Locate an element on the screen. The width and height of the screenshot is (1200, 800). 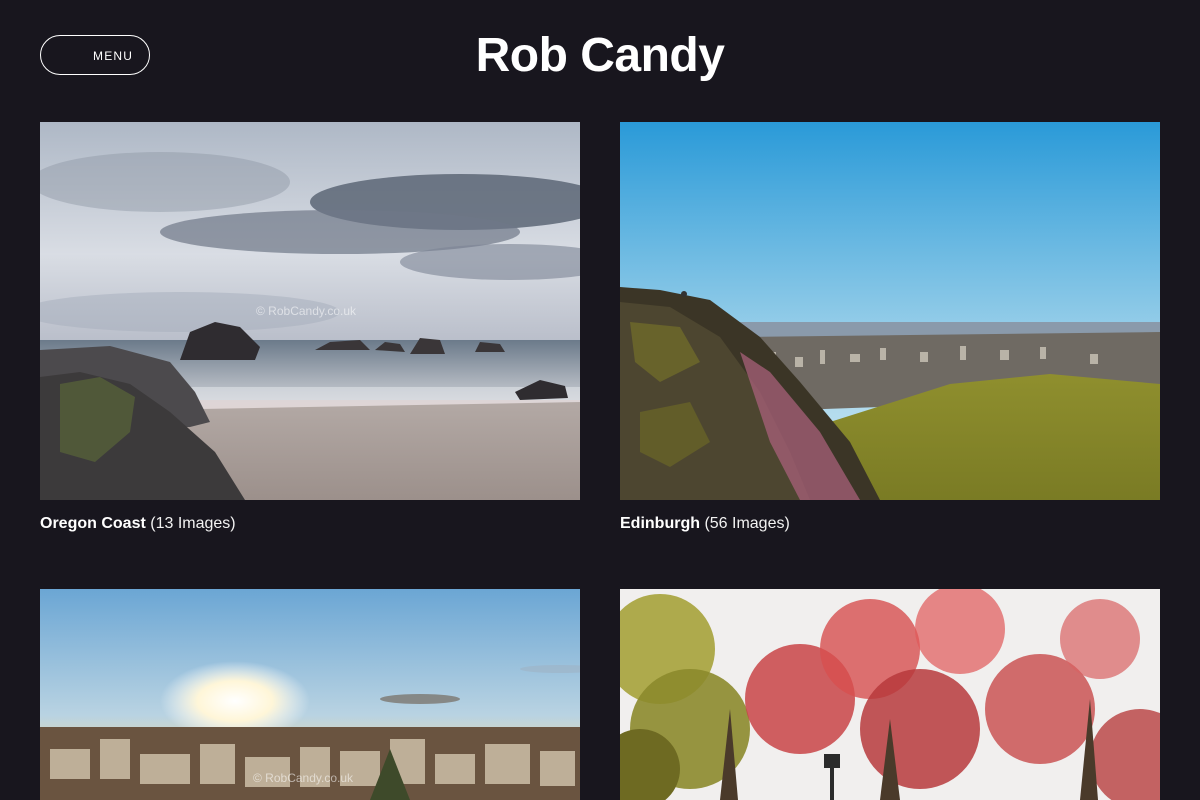
city-sunset-photo: © RobCandy.co.uk is located at coordinates (310, 694).